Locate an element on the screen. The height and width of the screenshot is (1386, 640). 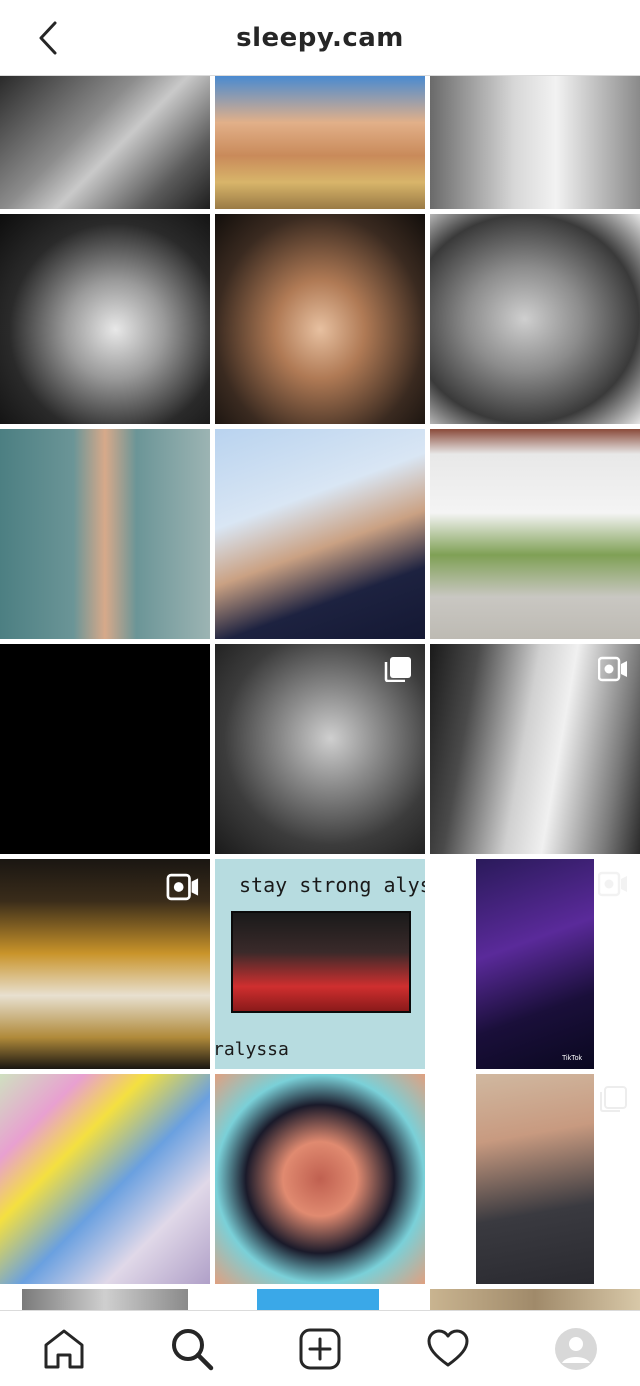
post-caption-bottom: ralyssa is located at coordinates (252, 1049).